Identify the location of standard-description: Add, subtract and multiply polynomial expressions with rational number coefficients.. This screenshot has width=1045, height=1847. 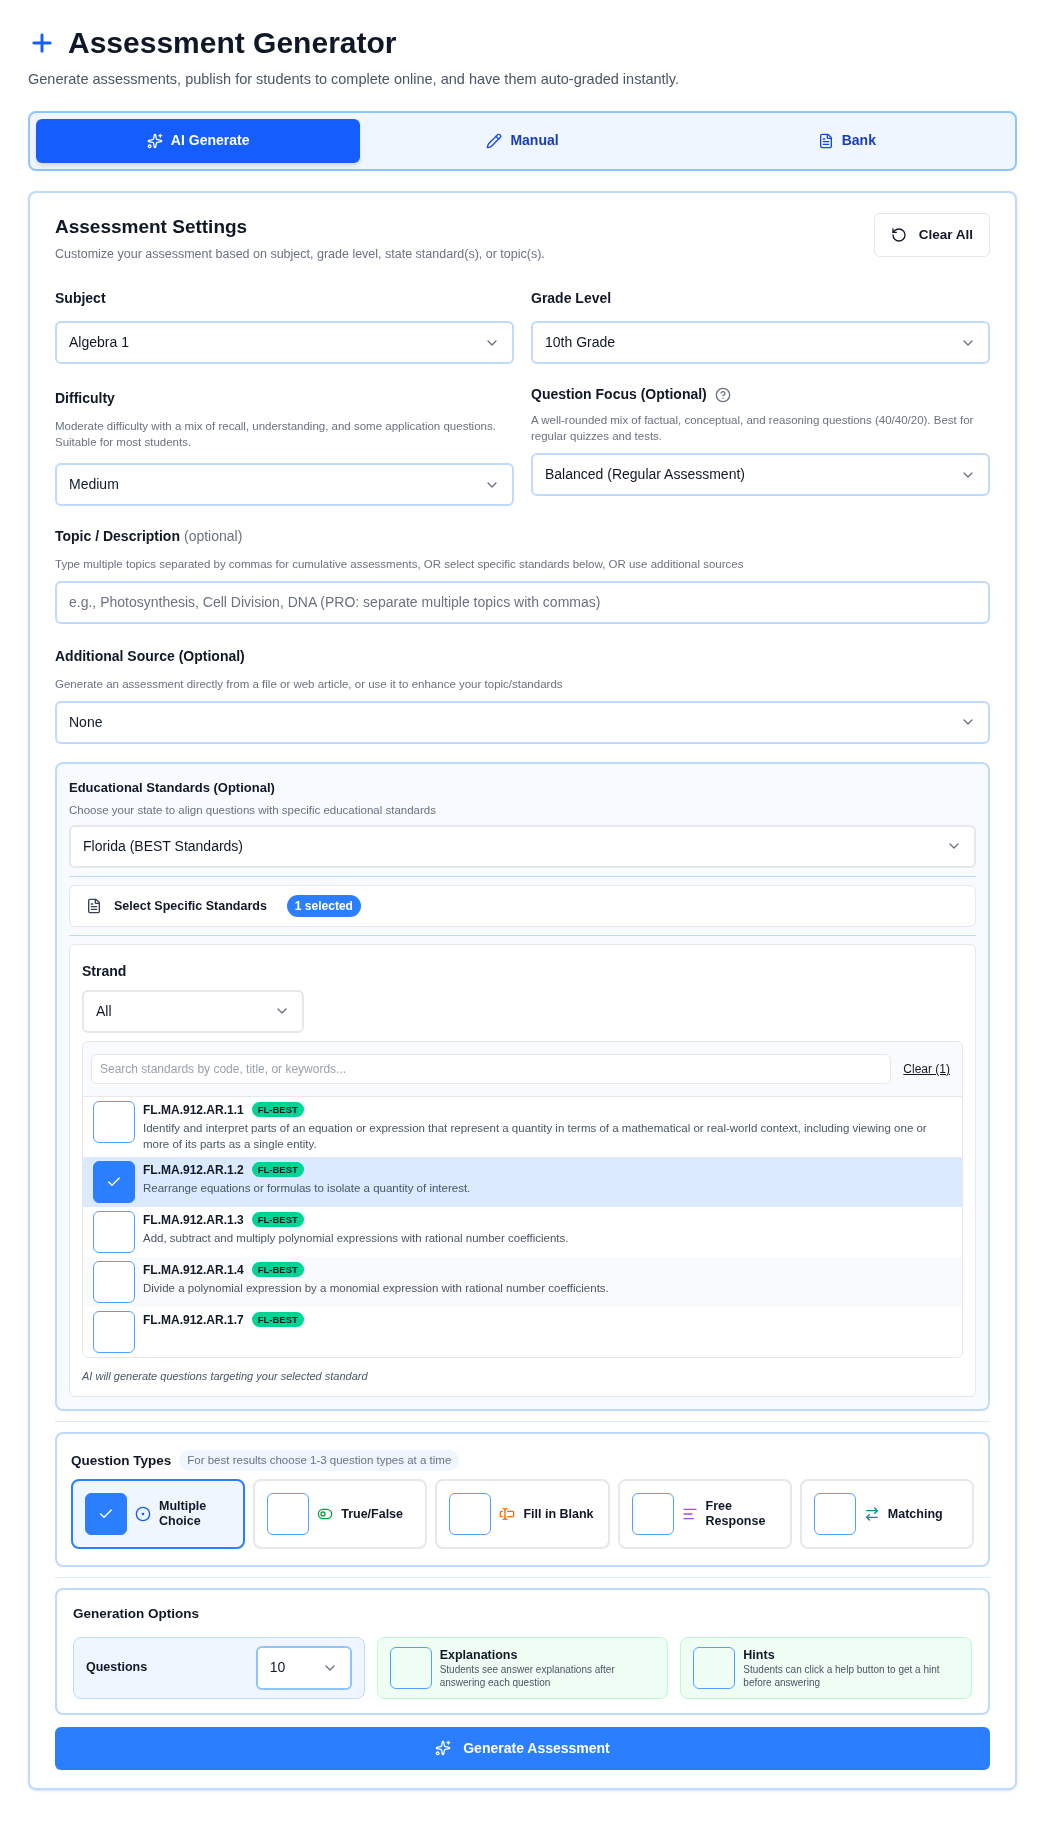
(356, 1238).